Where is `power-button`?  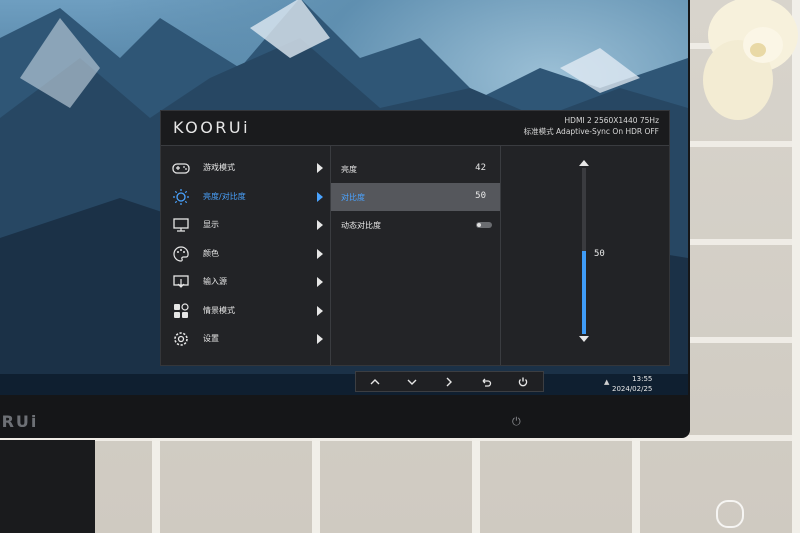 power-button is located at coordinates (522, 381).